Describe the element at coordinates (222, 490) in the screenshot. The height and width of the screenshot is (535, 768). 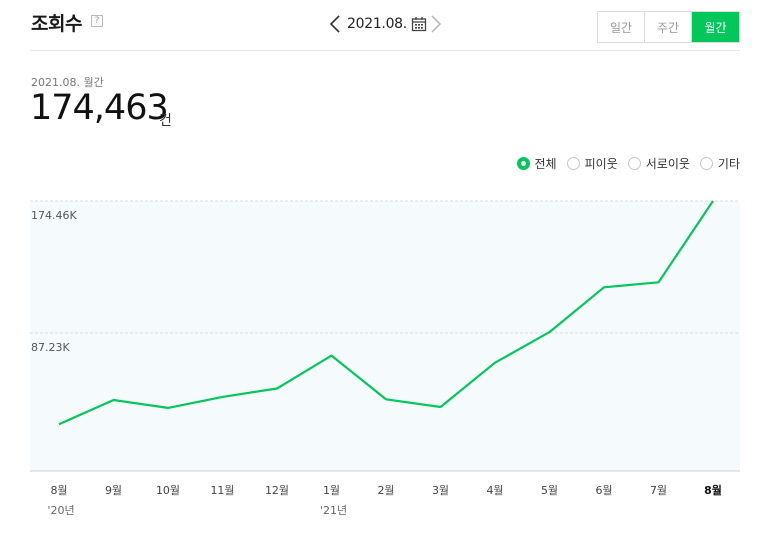
I see `x-tick-label: 11월` at that location.